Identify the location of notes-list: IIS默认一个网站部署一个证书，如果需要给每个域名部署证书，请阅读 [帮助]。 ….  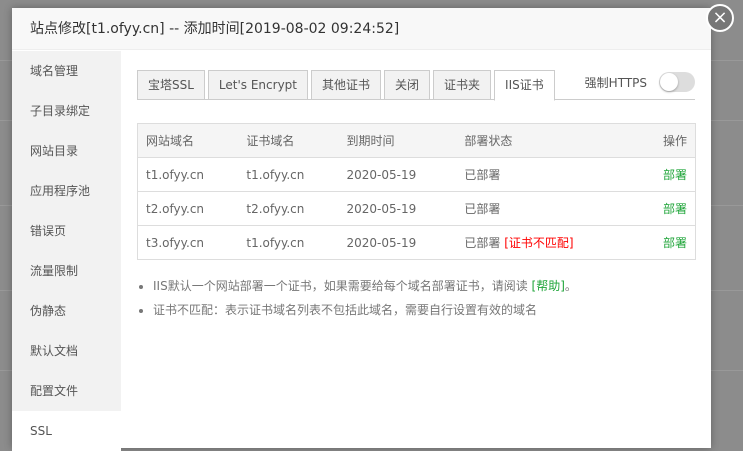
(416, 298).